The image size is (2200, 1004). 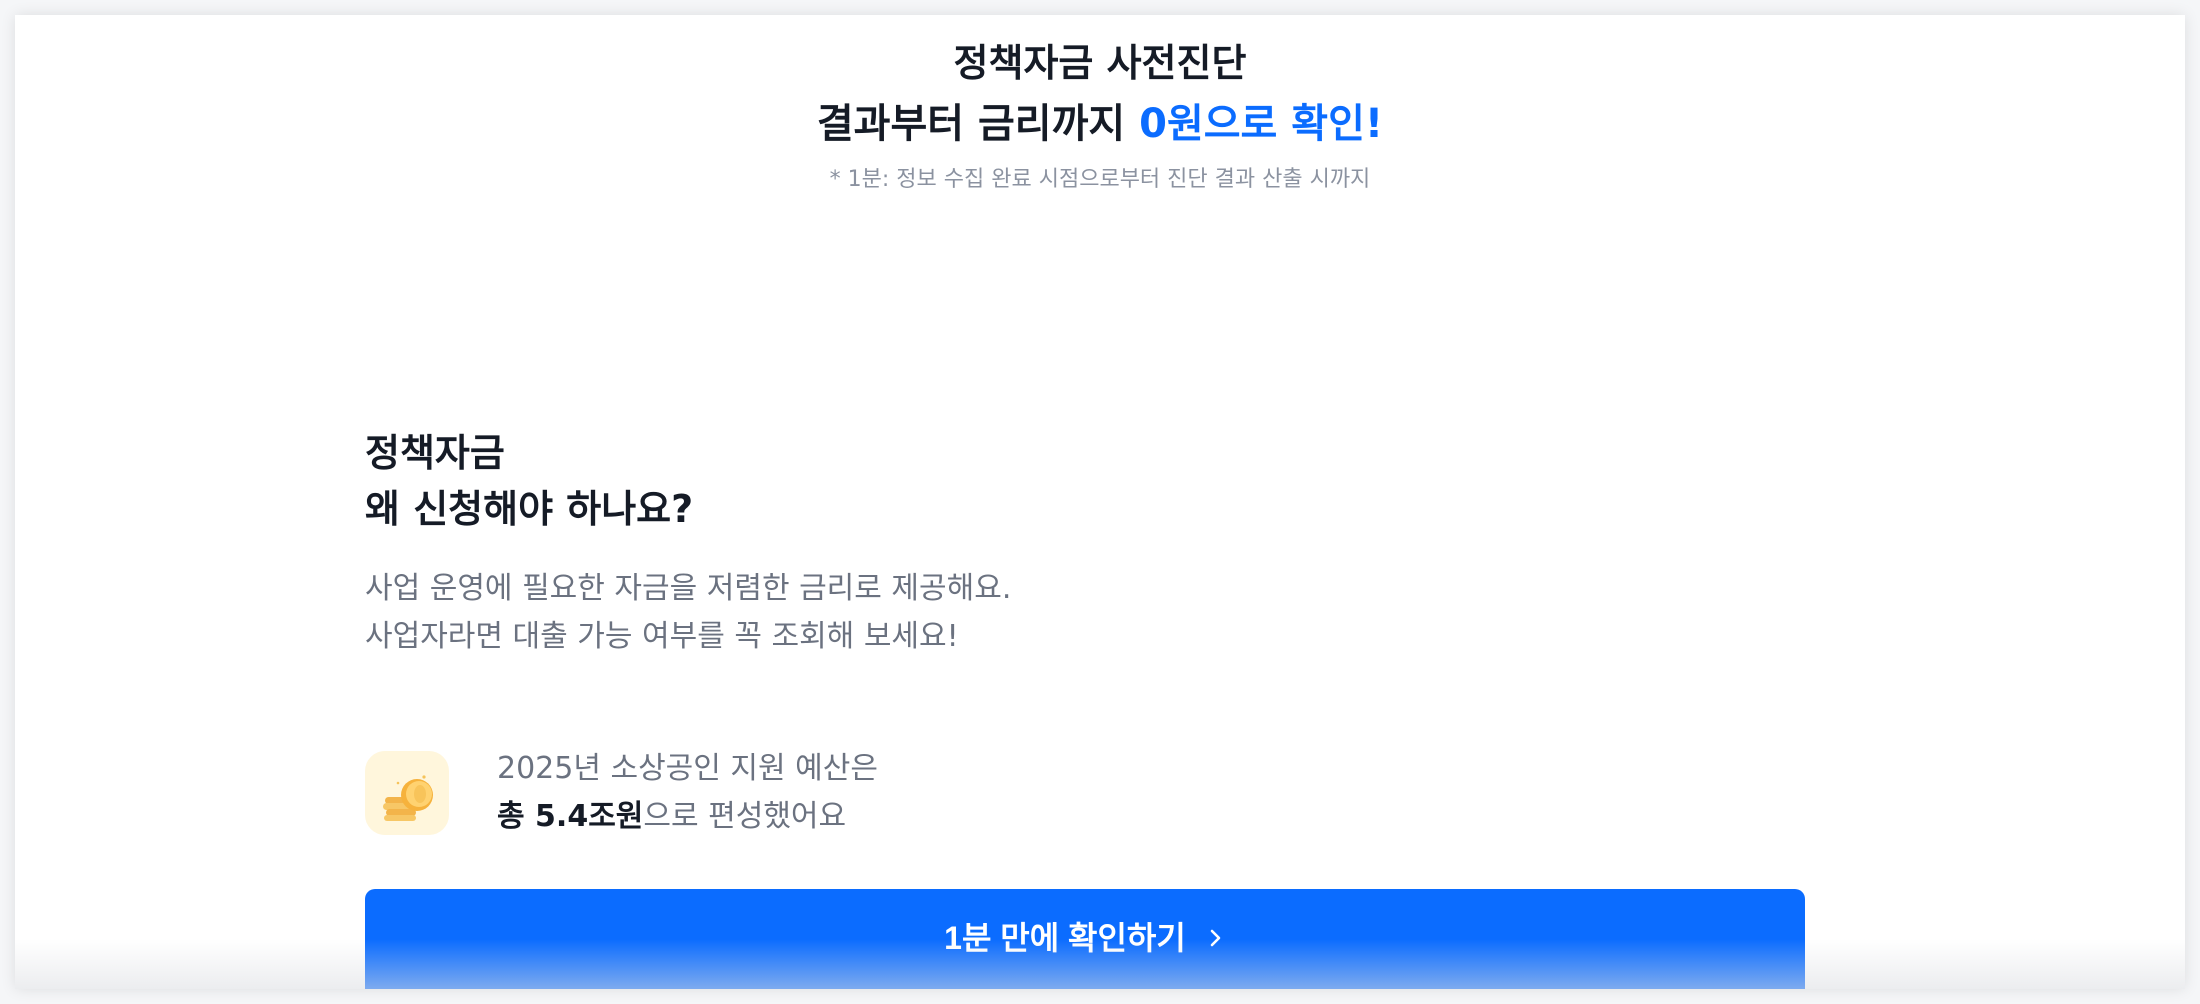 What do you see at coordinates (1100, 179) in the screenshot?
I see `hero-footnote: * 1분: 정보 수집 완료 시점으로부터 진단 결과 산출 시까지` at bounding box center [1100, 179].